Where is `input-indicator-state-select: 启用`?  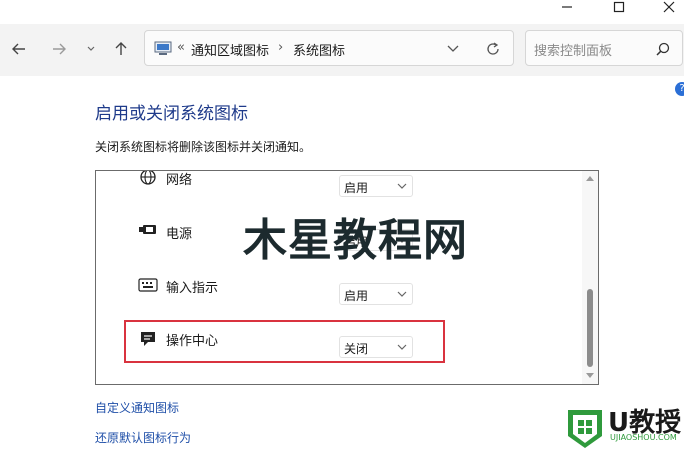
input-indicator-state-select: 启用 is located at coordinates (376, 294).